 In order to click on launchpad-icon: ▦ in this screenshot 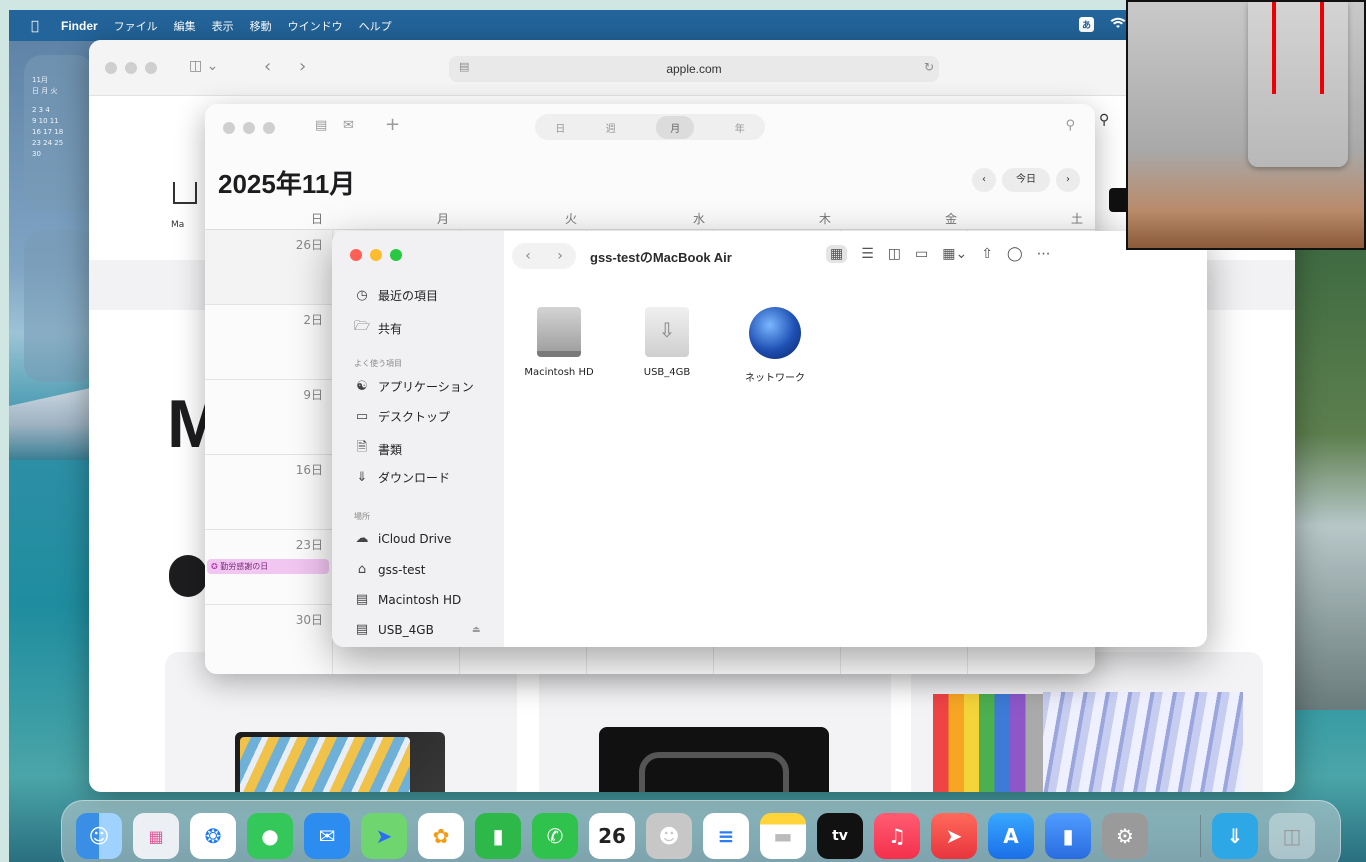, I will do `click(156, 836)`.